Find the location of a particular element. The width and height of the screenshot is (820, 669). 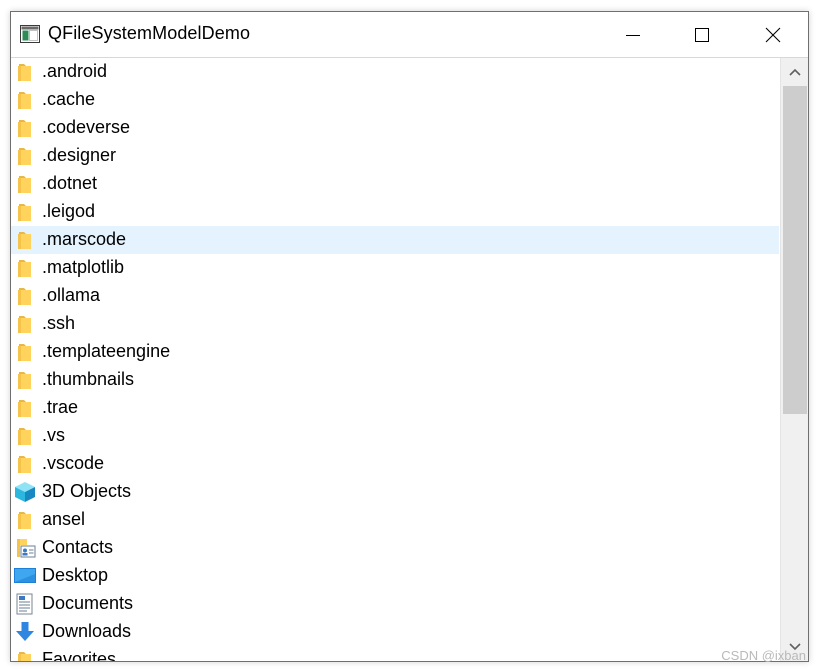

tree-item: Favorites is located at coordinates (395, 653).